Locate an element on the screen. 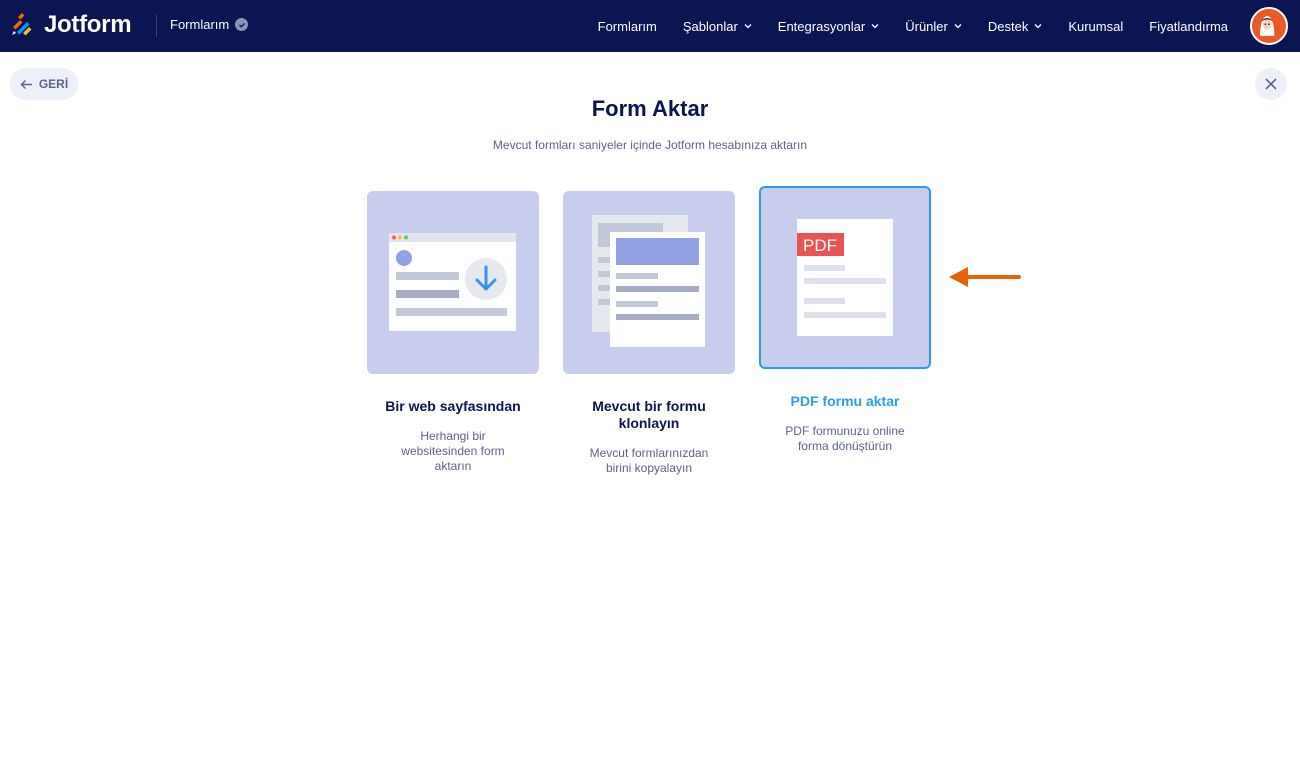 The image size is (1300, 758). avatar-face-icon is located at coordinates (1267, 24).